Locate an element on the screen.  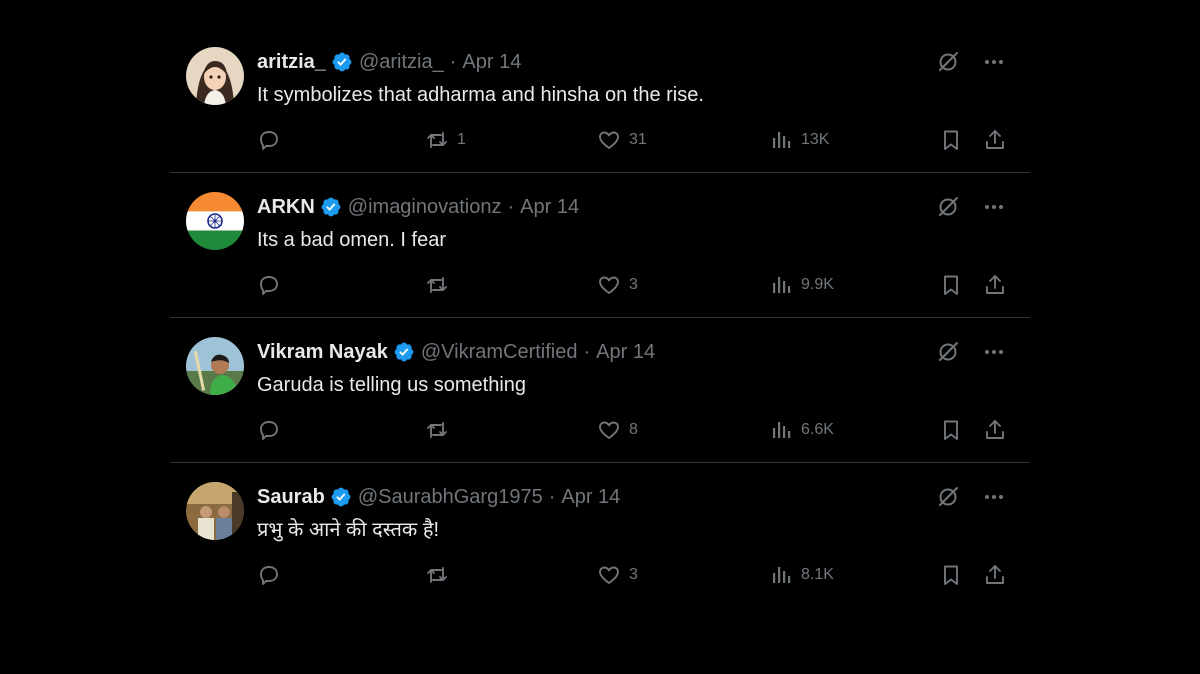
retweet-button: 1 is located at coordinates (445, 140).